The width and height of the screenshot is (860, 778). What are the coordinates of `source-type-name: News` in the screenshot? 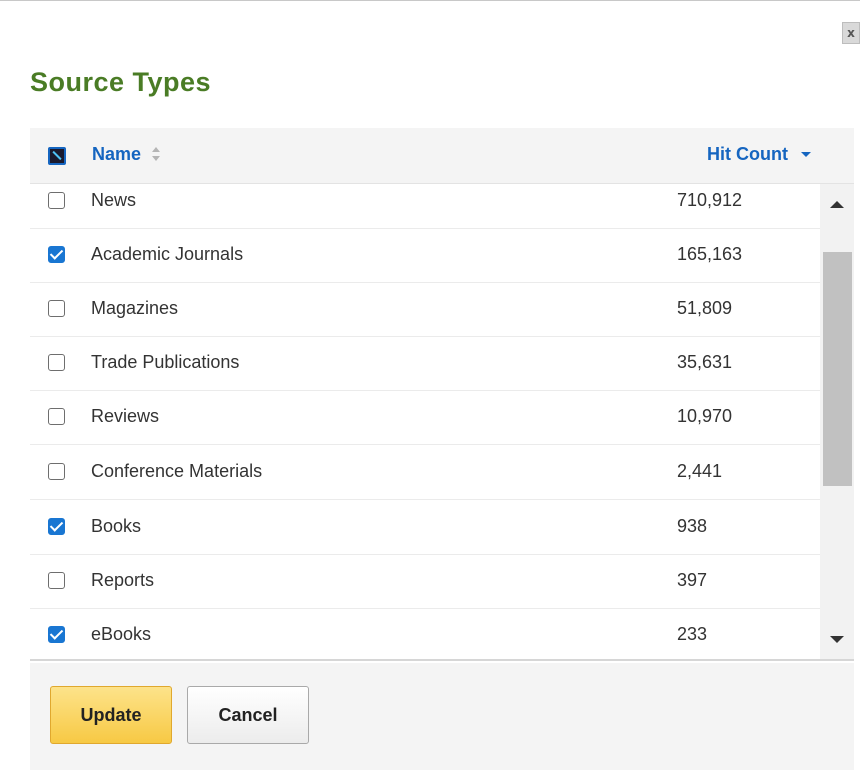 It's located at (114, 200).